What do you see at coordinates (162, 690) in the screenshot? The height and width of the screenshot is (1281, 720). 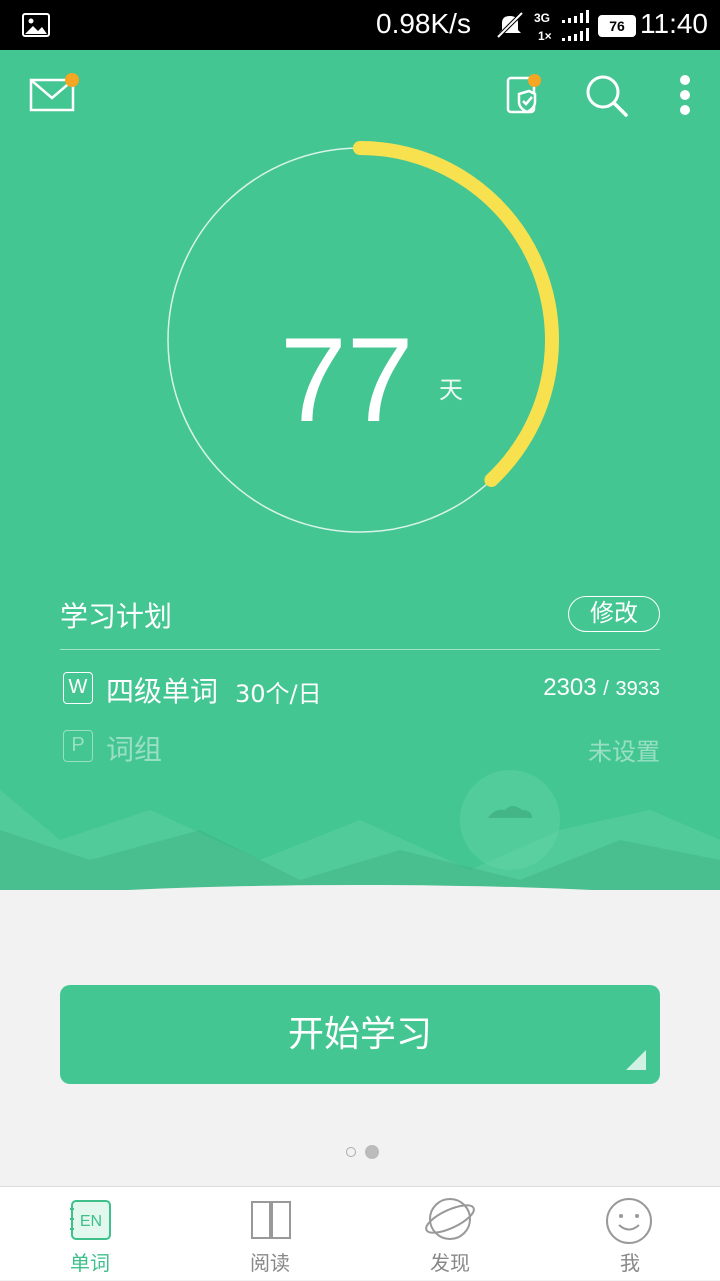 I see `word-book-name: 四级单词` at bounding box center [162, 690].